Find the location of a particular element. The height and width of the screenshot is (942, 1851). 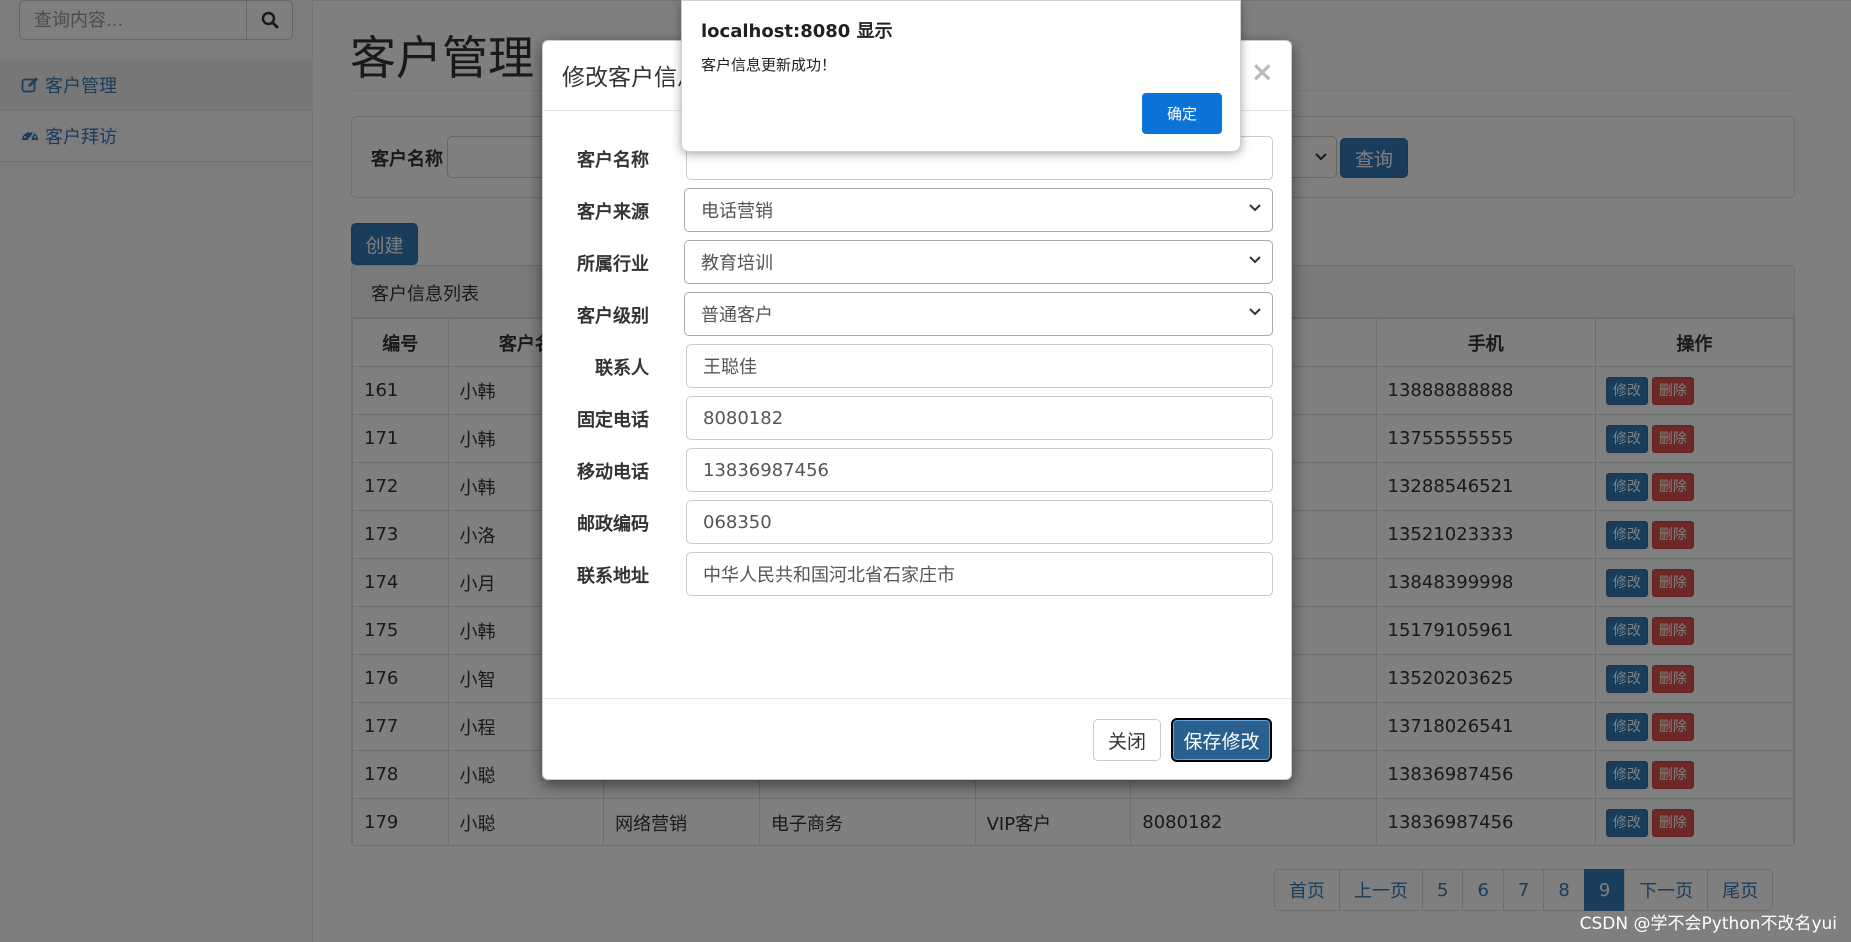

form-value: 王聪佳 is located at coordinates (730, 367).